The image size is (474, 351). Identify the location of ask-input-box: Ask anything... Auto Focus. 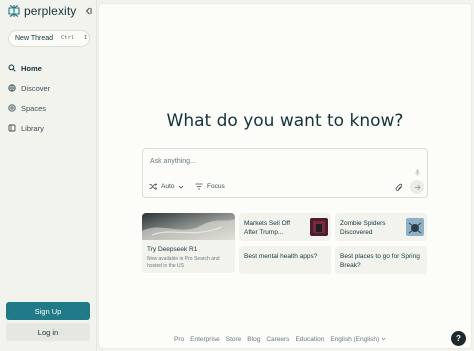
(285, 173).